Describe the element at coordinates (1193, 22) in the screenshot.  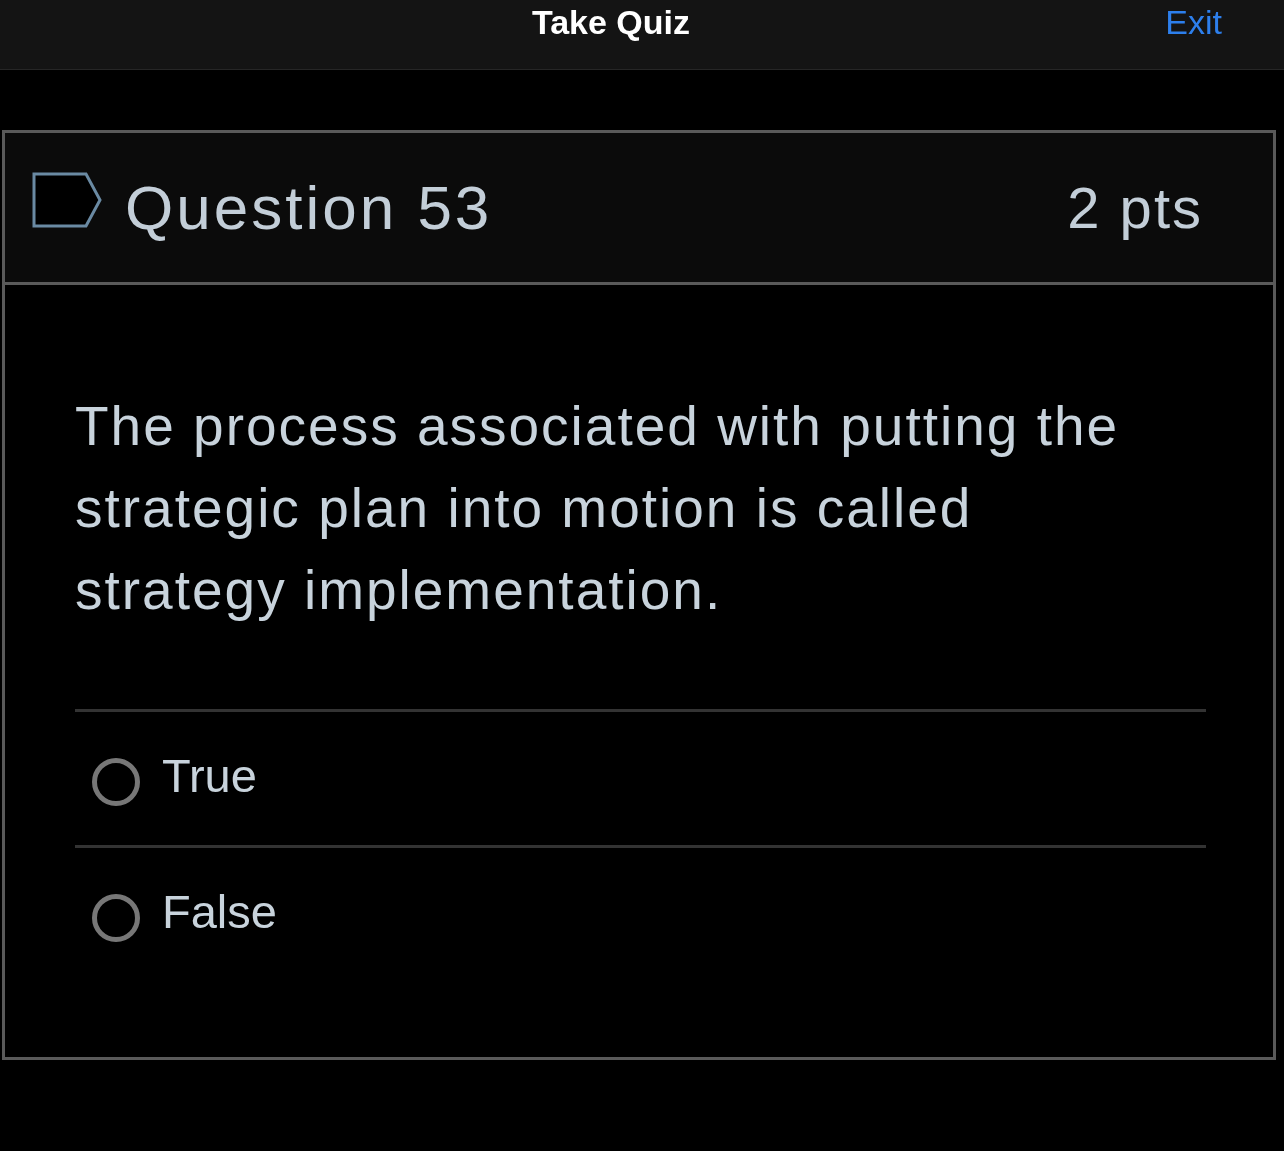
I see `exit-button: Exit` at that location.